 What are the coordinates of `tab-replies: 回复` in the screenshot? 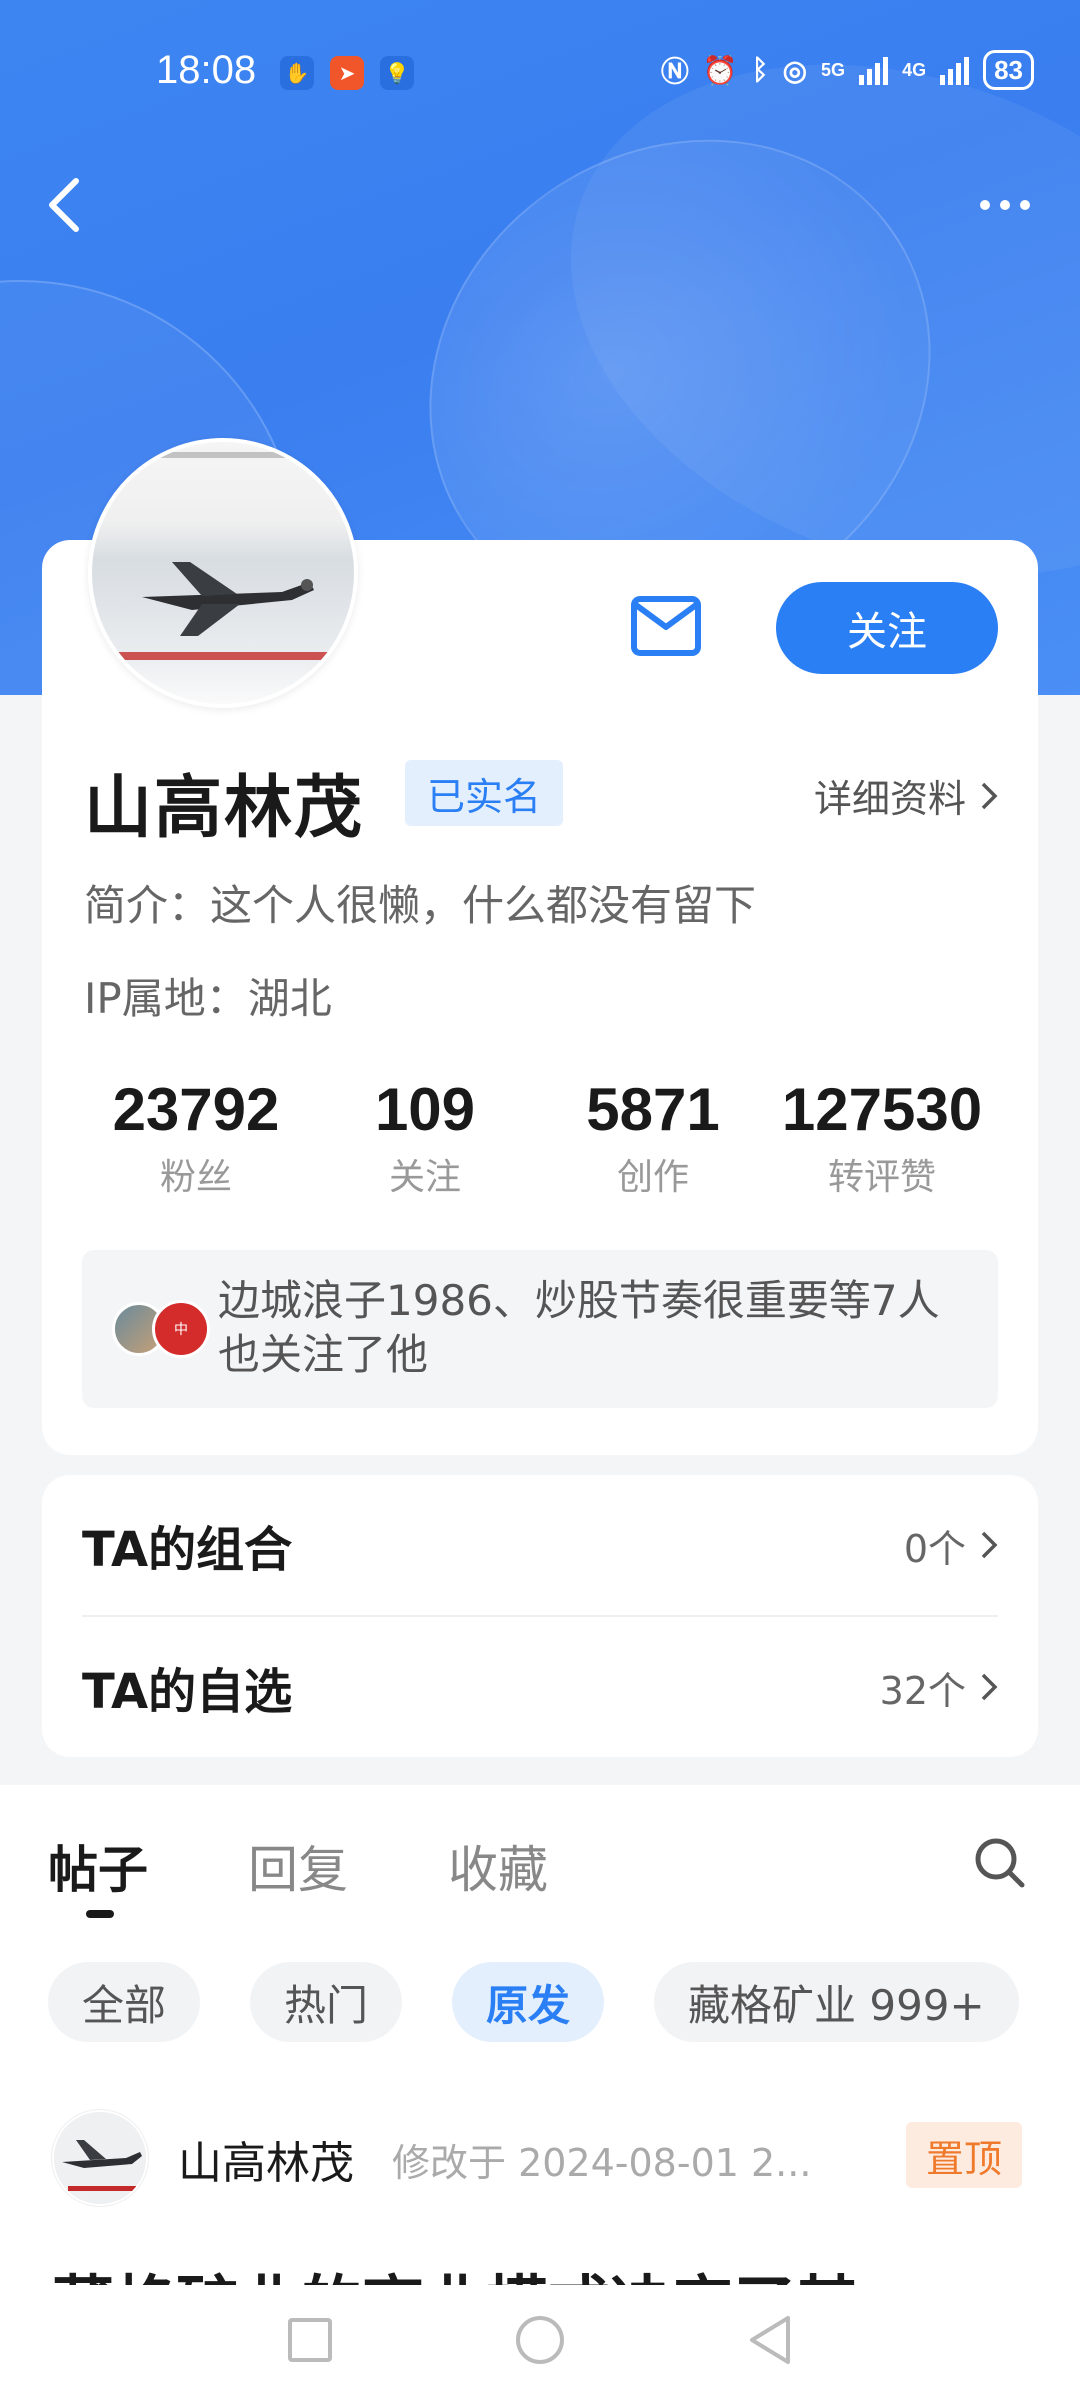 It's located at (298, 1866).